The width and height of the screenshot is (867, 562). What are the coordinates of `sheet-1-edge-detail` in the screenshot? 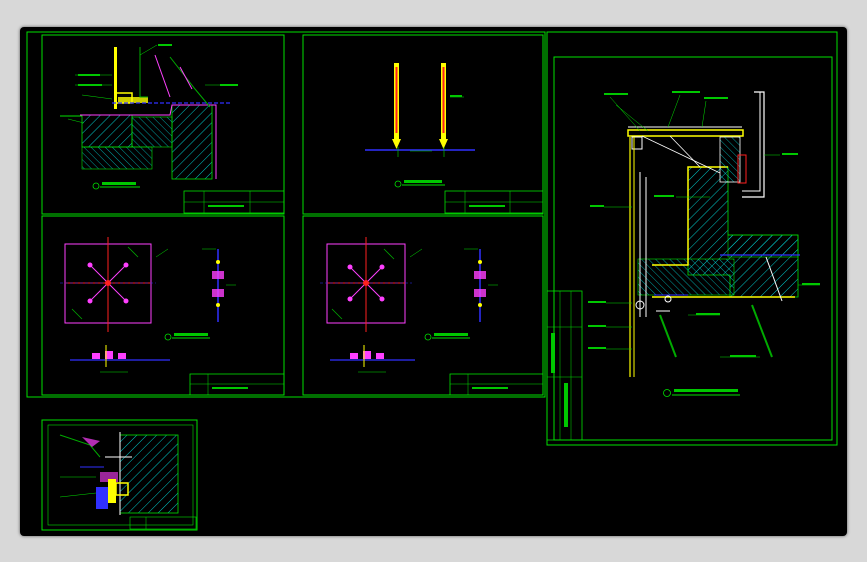 It's located at (163, 124).